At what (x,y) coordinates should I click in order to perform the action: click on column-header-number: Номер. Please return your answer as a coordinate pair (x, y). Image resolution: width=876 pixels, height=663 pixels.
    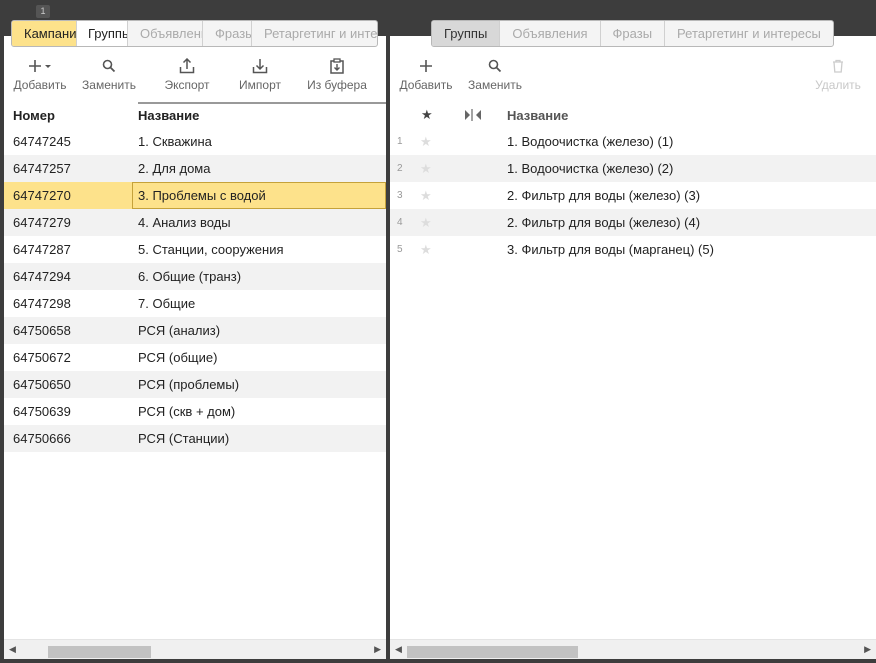
    Looking at the image, I should click on (34, 115).